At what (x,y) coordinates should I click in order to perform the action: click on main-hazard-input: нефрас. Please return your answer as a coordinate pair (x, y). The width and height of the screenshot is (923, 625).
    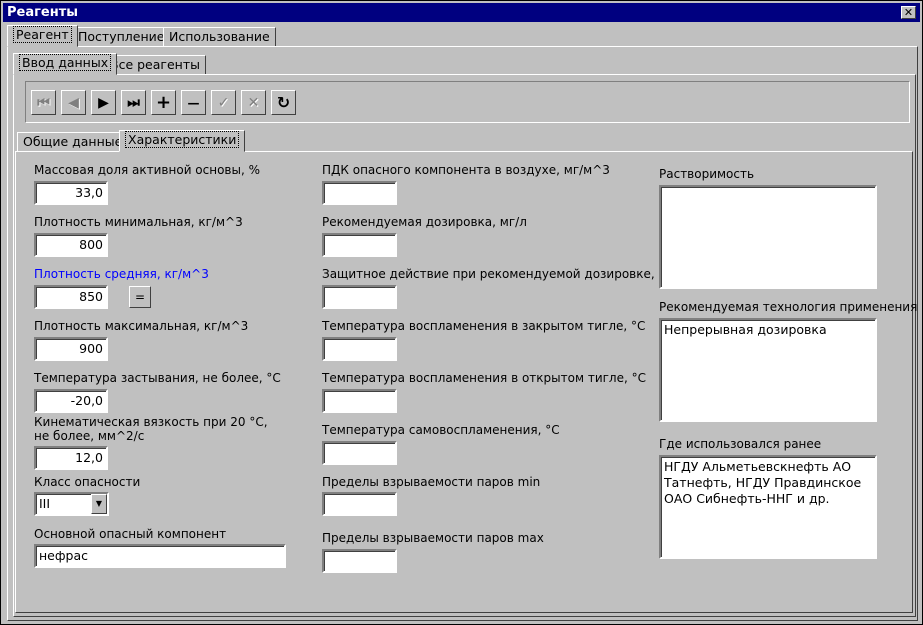
    Looking at the image, I should click on (160, 556).